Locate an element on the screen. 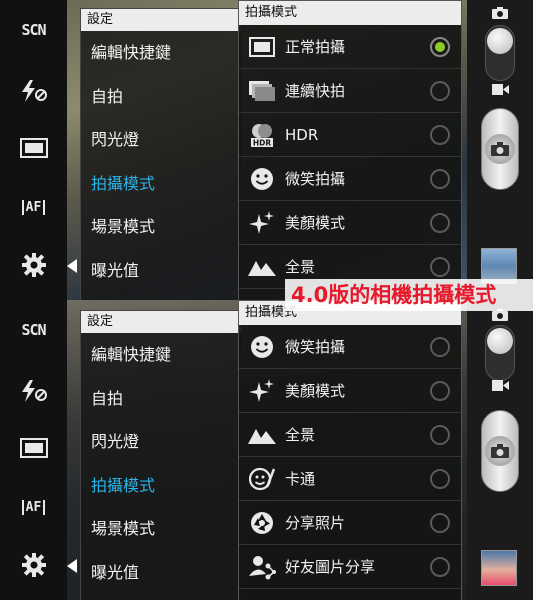 This screenshot has width=533, height=600. camera-icon is located at coordinates (500, 13).